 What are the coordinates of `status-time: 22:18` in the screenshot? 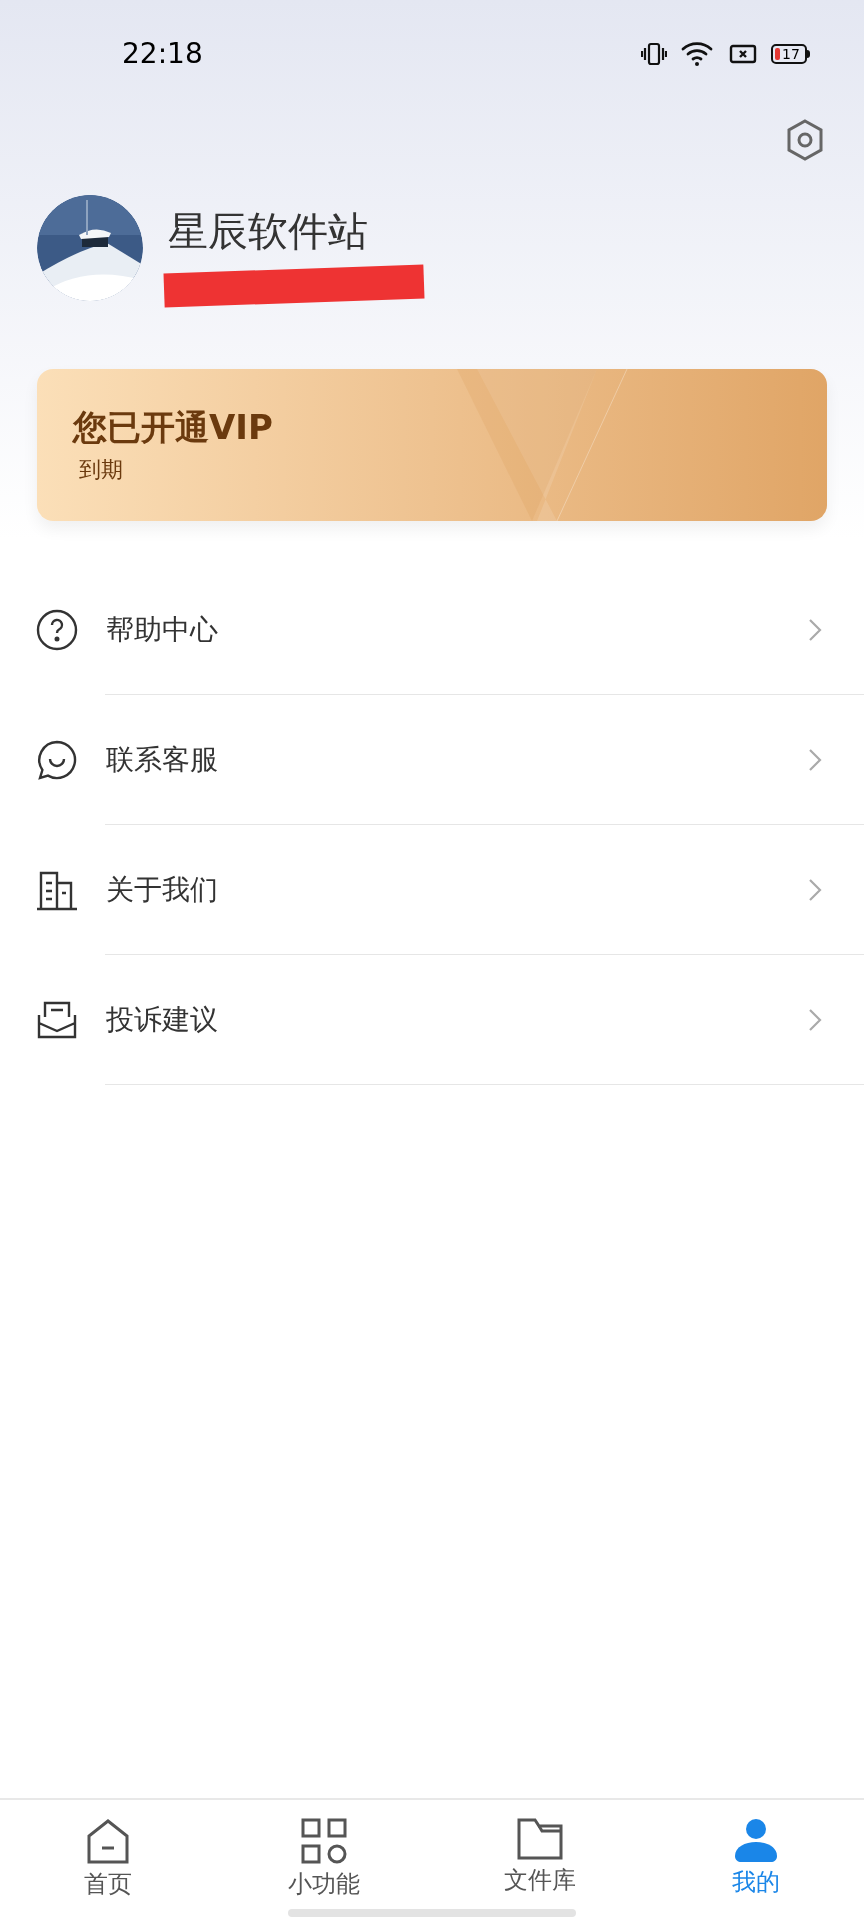 It's located at (162, 54).